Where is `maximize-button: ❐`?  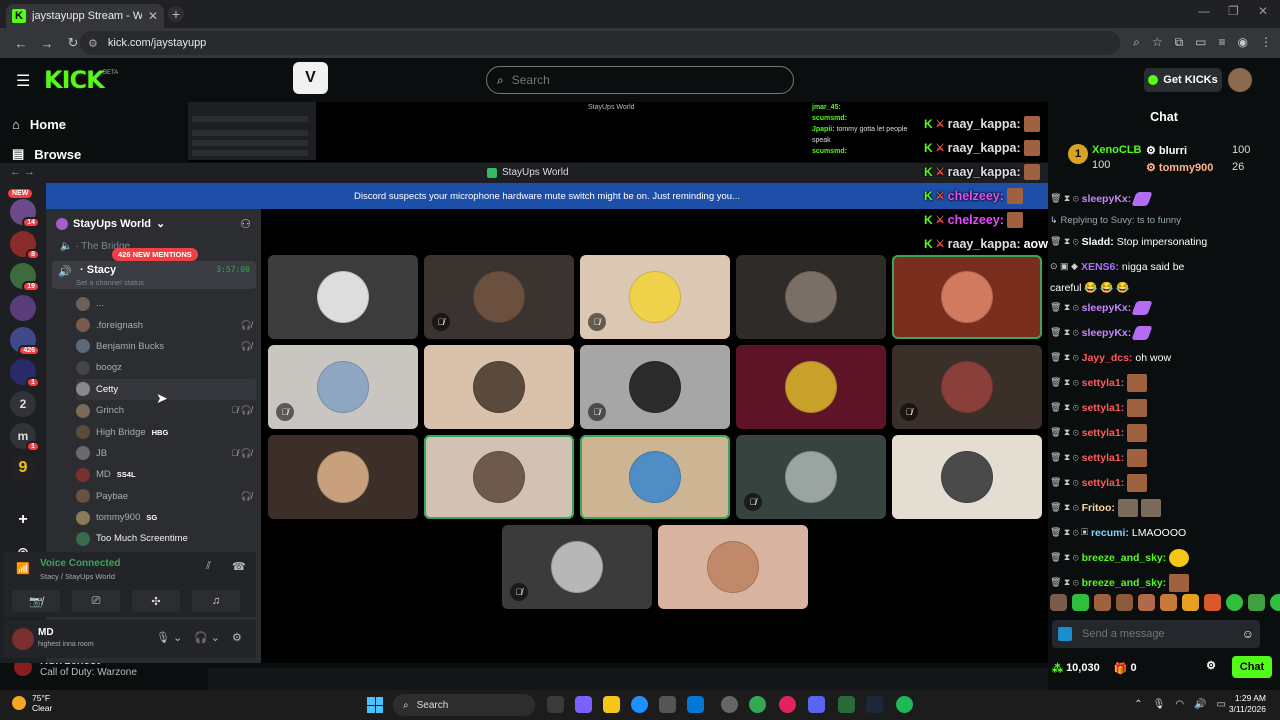 maximize-button: ❐ is located at coordinates (1233, 11).